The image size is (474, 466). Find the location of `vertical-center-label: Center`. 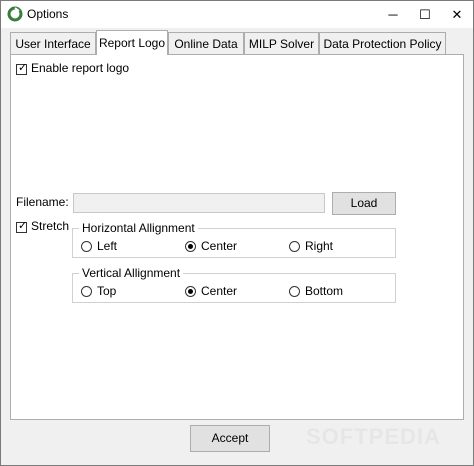

vertical-center-label: Center is located at coordinates (219, 291).